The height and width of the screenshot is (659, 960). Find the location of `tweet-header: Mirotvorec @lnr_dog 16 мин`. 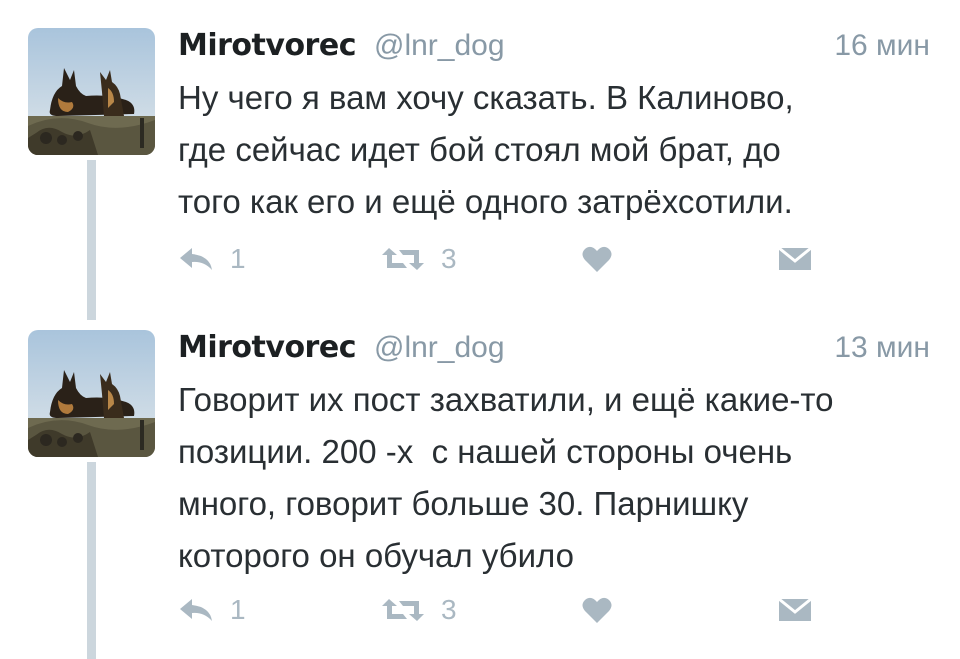

tweet-header: Mirotvorec @lnr_dog 16 мин is located at coordinates (554, 48).